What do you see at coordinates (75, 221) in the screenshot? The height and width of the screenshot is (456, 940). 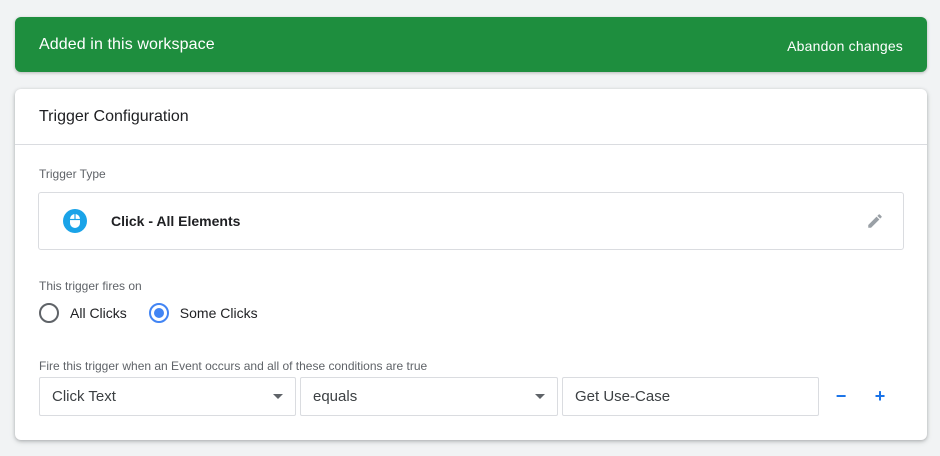 I see `mouse-icon` at bounding box center [75, 221].